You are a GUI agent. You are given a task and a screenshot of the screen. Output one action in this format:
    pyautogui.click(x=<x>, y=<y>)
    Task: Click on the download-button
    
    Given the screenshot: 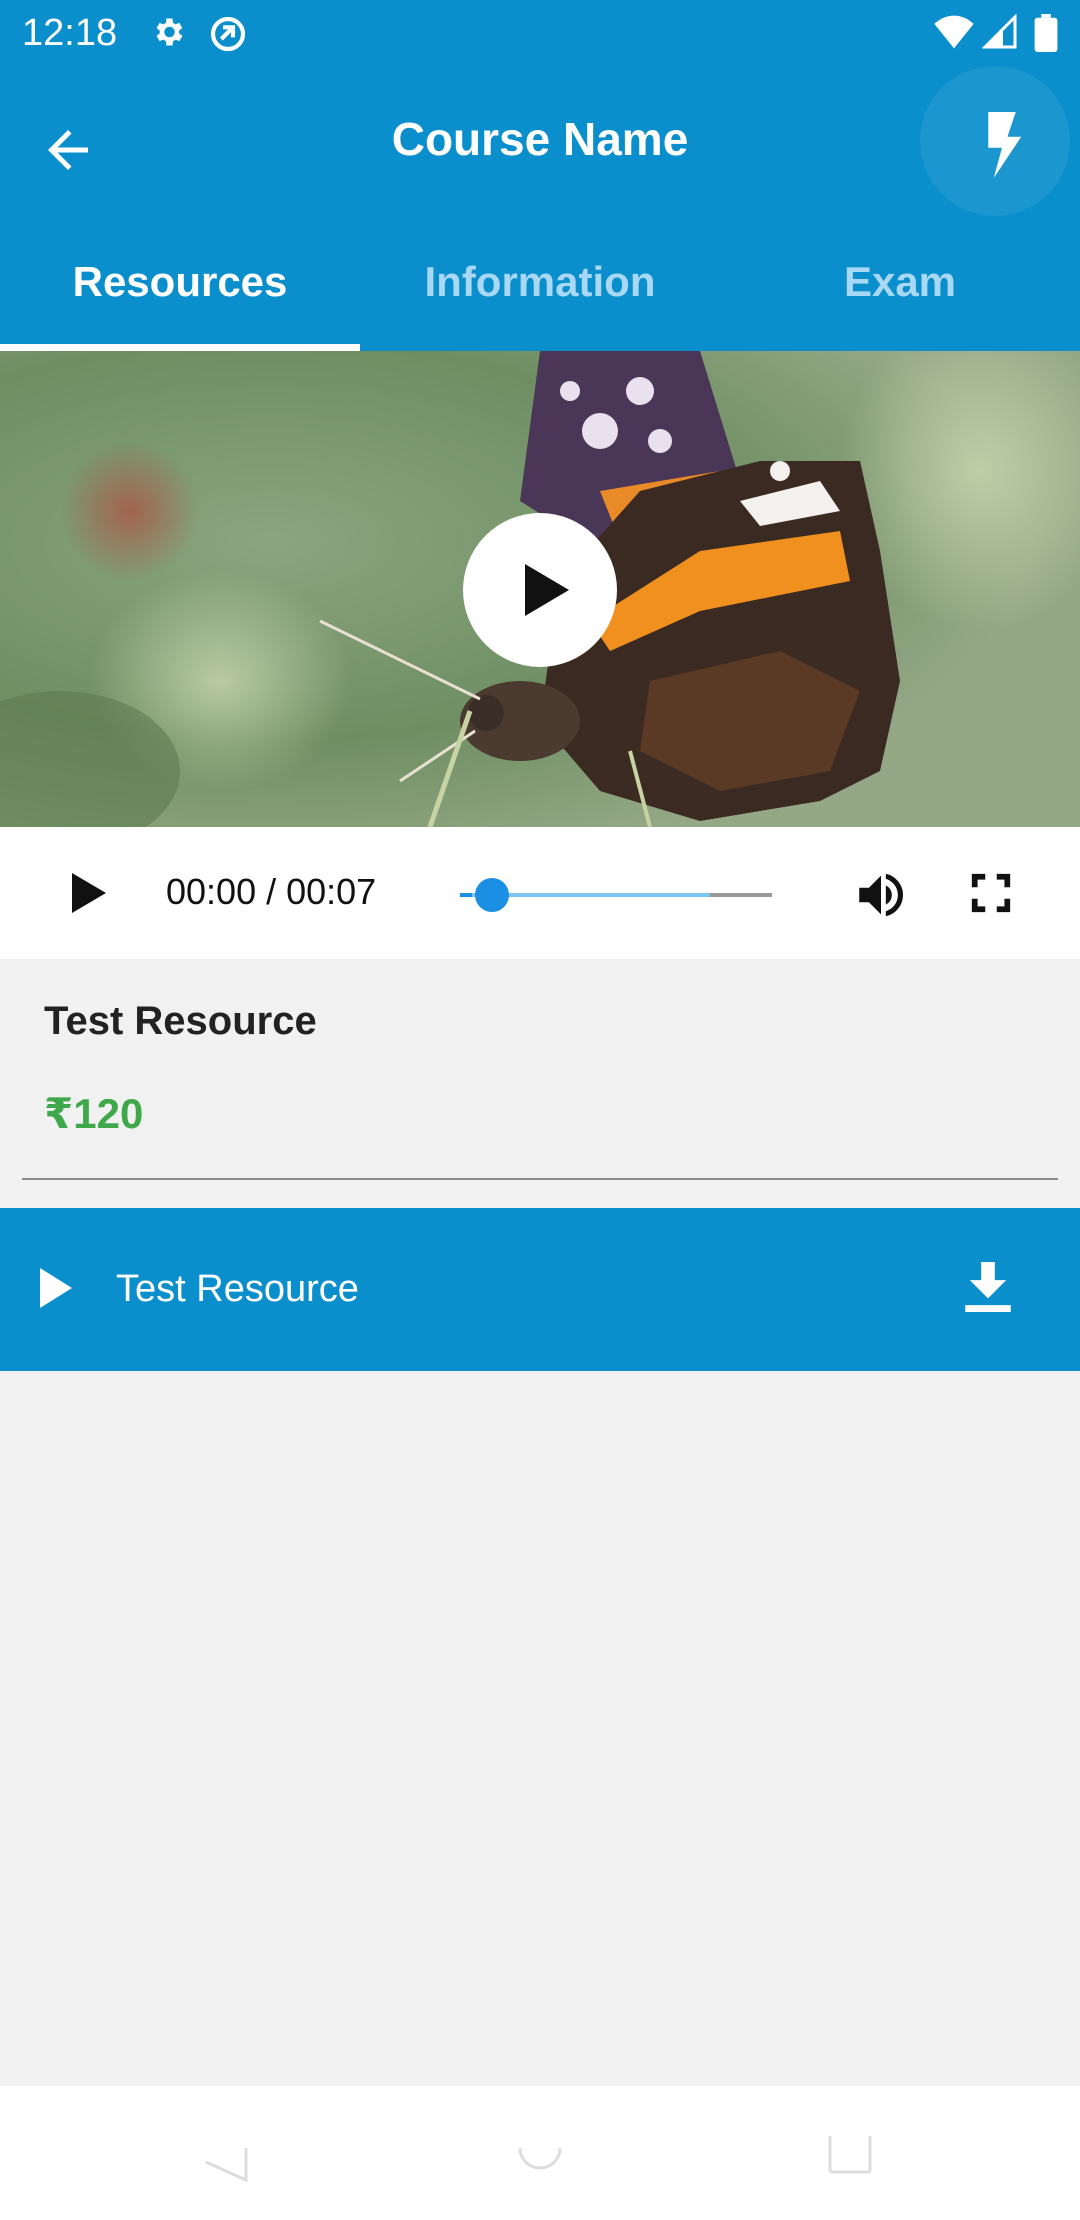 What is the action you would take?
    pyautogui.click(x=991, y=1291)
    